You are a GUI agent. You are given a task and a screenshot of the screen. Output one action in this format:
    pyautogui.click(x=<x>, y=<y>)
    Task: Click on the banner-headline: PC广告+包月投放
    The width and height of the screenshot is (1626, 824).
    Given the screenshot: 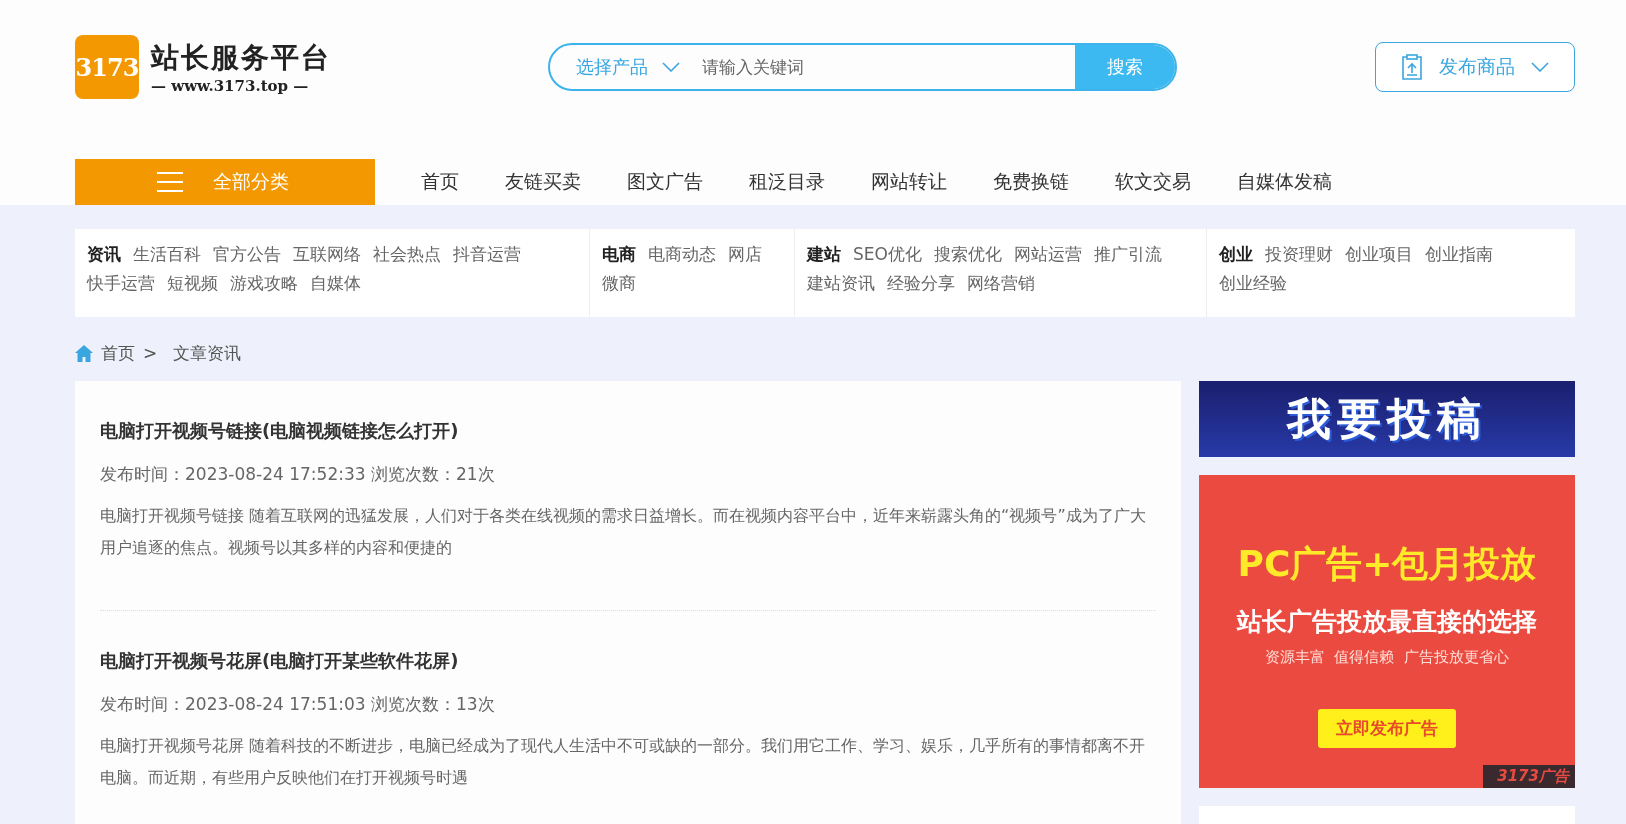 What is the action you would take?
    pyautogui.click(x=1387, y=564)
    